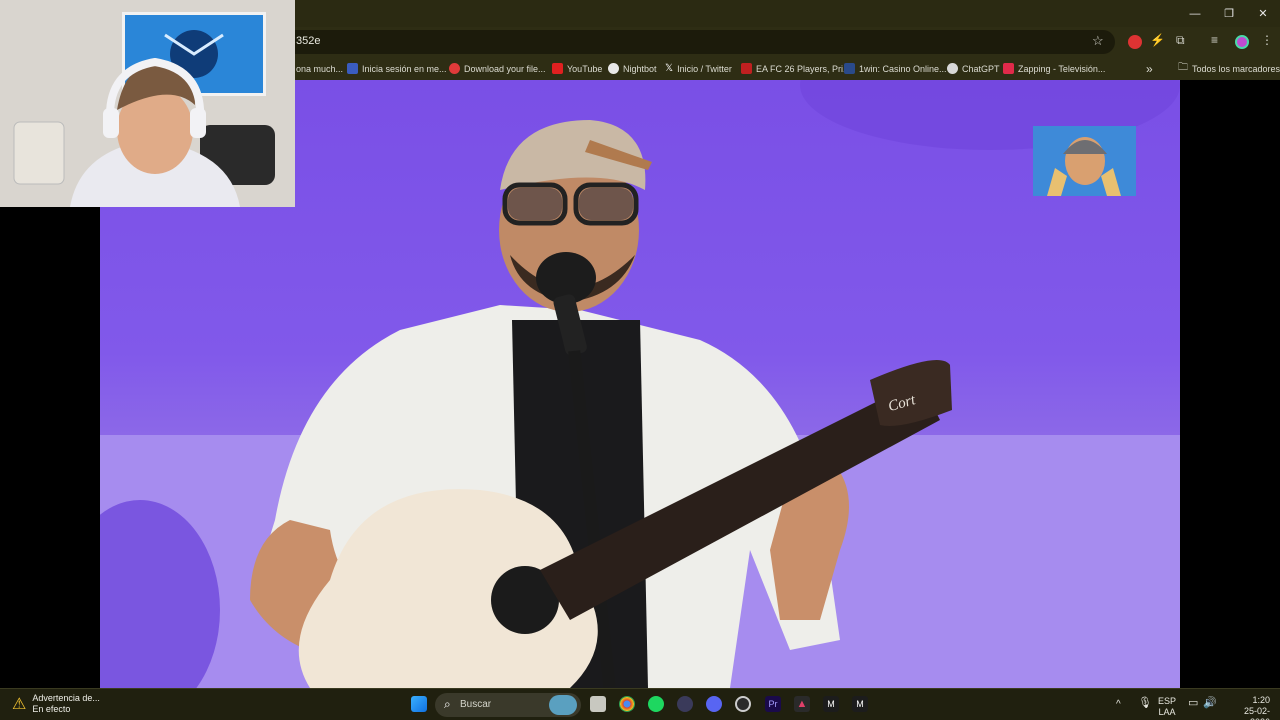  I want to click on bookmark-item: ChatGPT, so click(973, 68).